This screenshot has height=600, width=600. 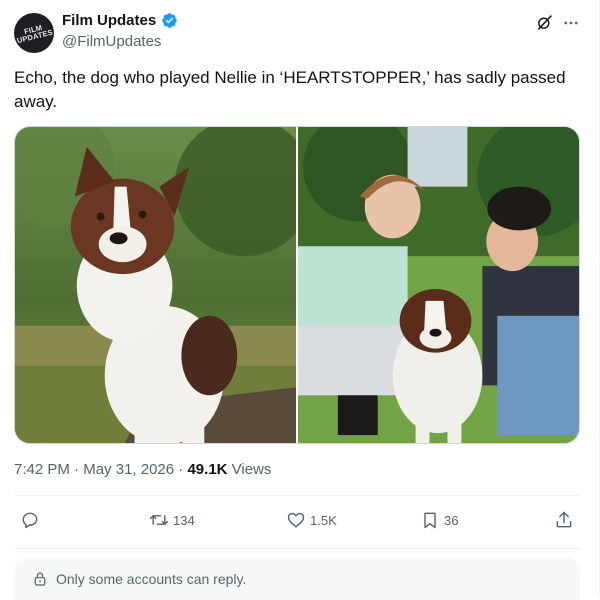 I want to click on avatar-logo-text: FILM UPDATES, so click(x=34, y=34).